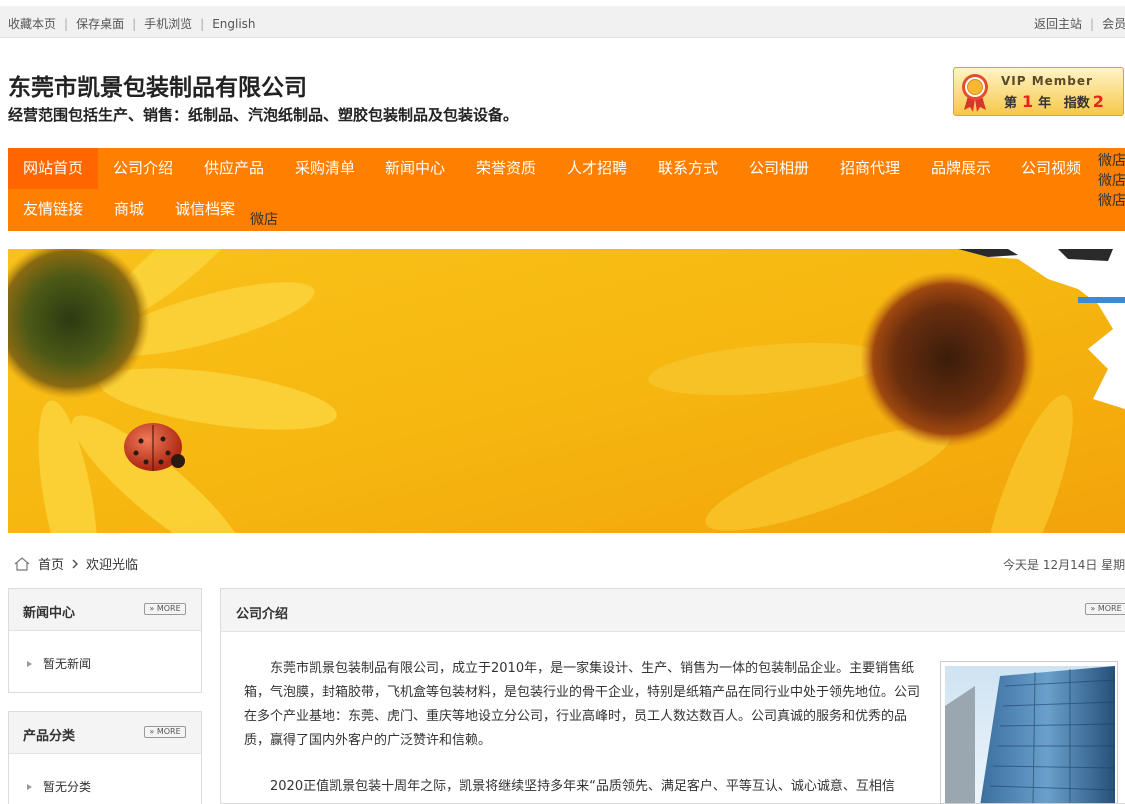 Image resolution: width=1125 pixels, height=804 pixels. I want to click on building-image, so click(1030, 734).